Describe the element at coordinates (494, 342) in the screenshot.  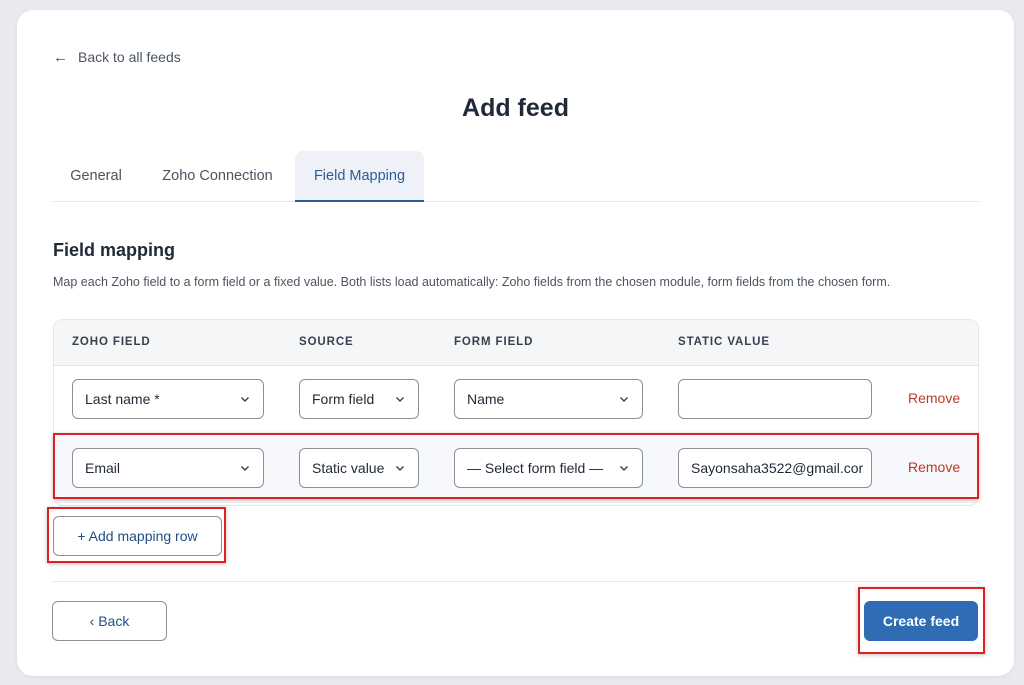
I see `column-header-form-field: FORM FIELD` at that location.